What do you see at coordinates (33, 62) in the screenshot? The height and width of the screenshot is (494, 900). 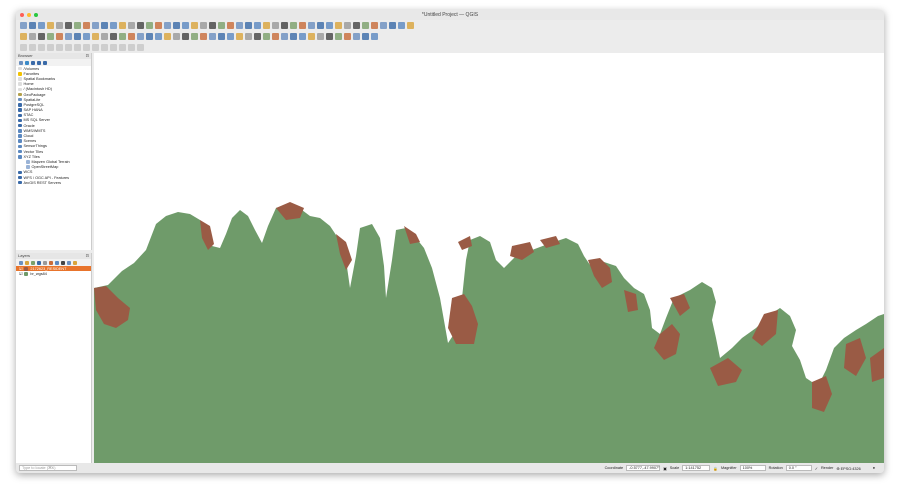 I see `filter-icon` at bounding box center [33, 62].